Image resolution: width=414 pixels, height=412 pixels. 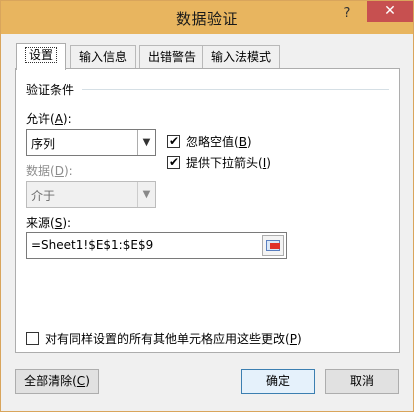 I want to click on in-cell-dropdown-label-suffix: ), so click(x=268, y=163).